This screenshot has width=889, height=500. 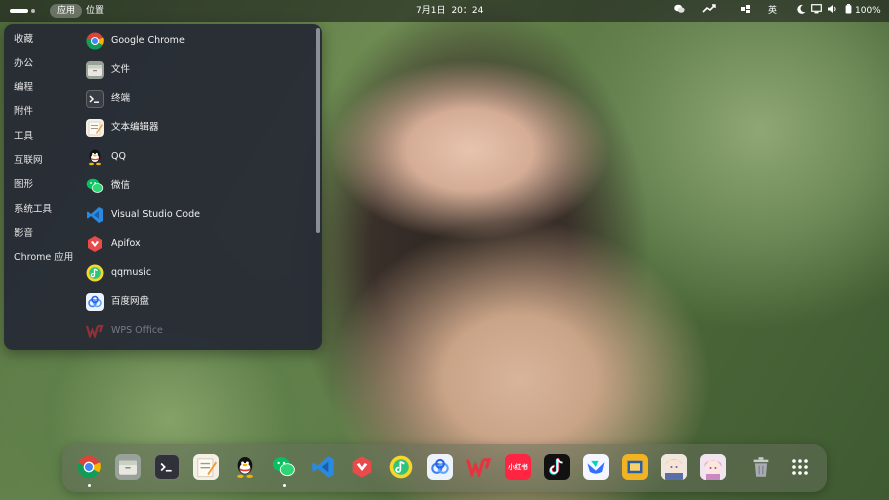 What do you see at coordinates (761, 467) in the screenshot?
I see `trash-icon` at bounding box center [761, 467].